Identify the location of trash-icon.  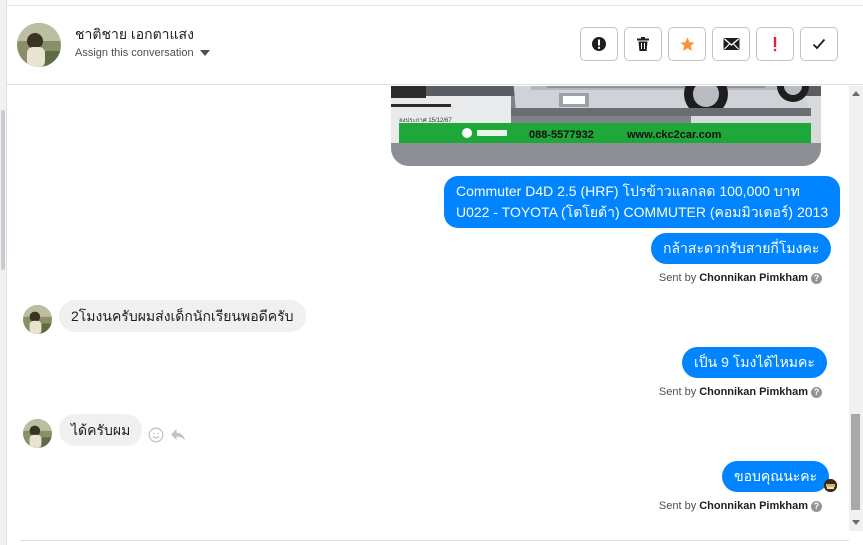
(643, 44).